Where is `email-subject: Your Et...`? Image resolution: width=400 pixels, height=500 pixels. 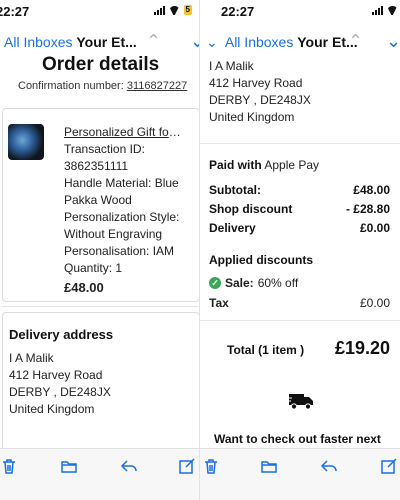
email-subject: Your Et... is located at coordinates (106, 42).